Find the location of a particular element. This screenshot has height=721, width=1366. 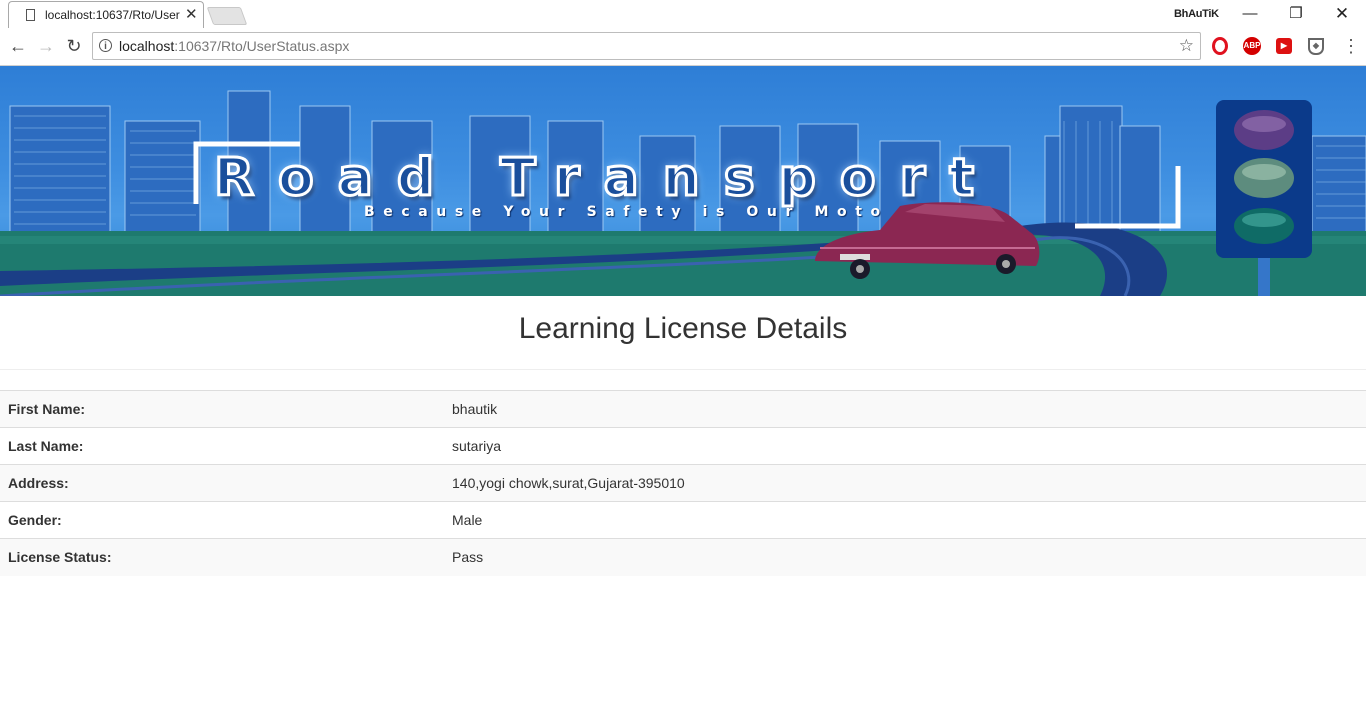

browser-tab: localhost:10637/Rto/User ✕ is located at coordinates (106, 15).